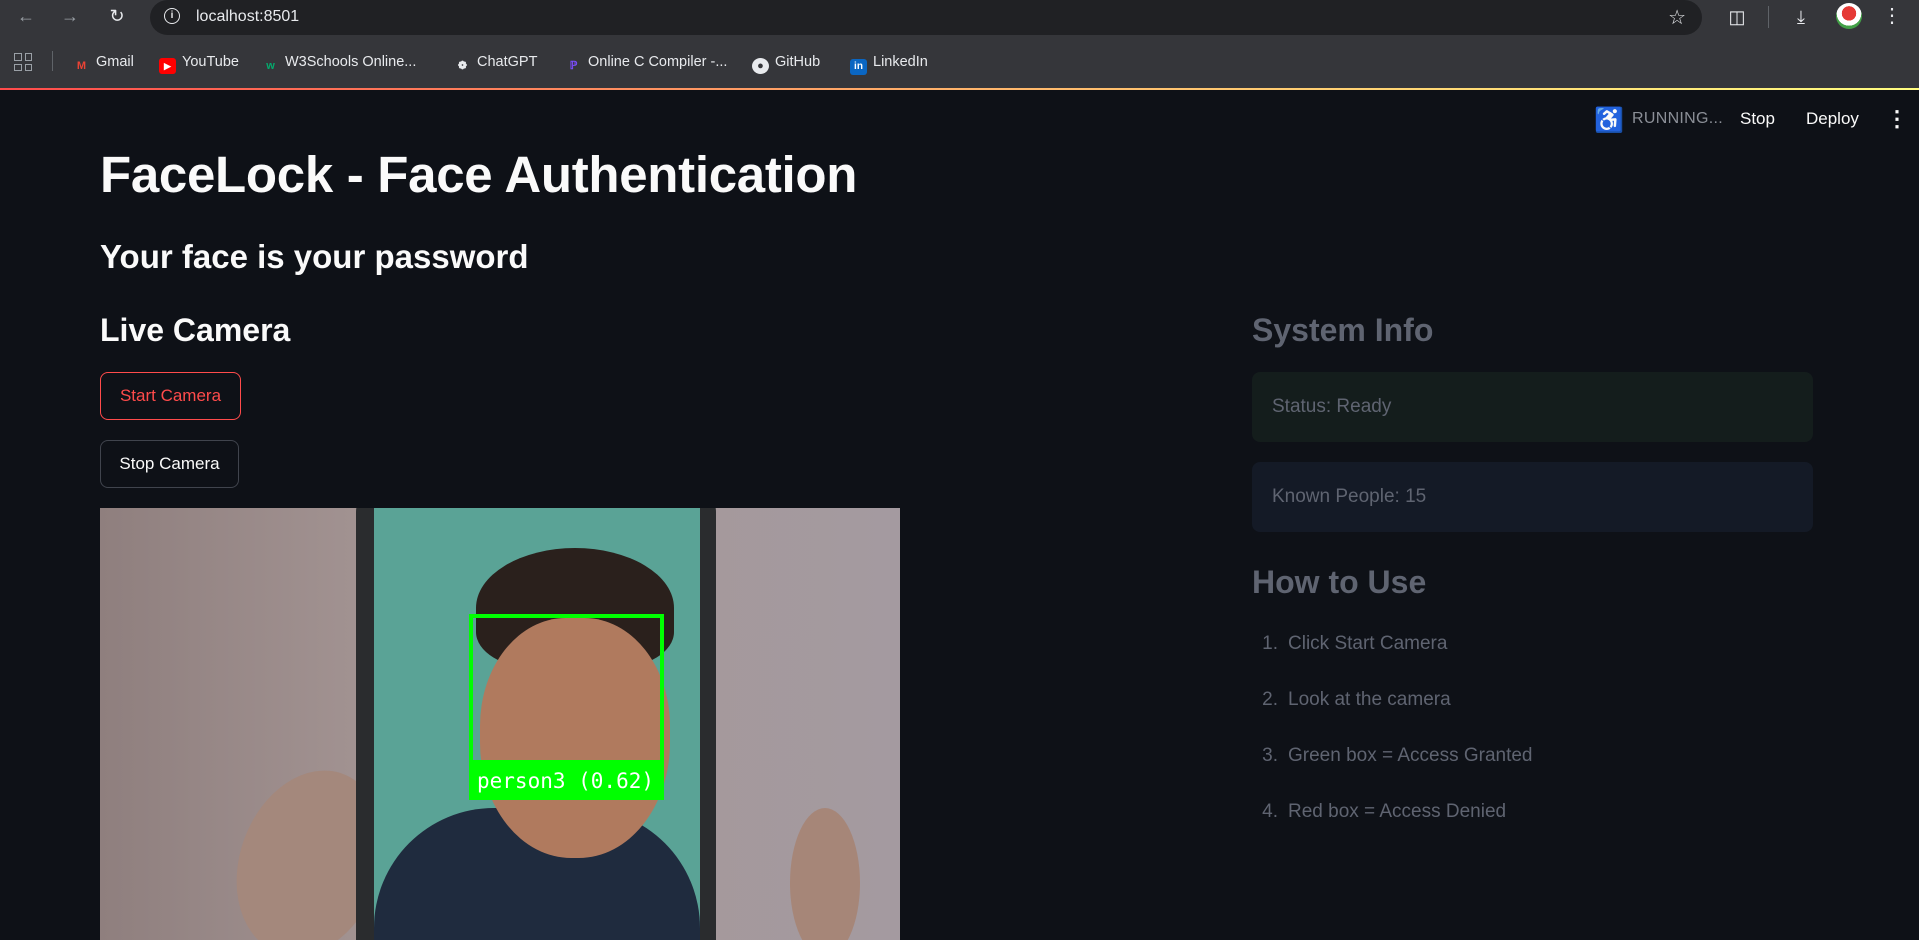 This screenshot has height=940, width=1919. What do you see at coordinates (1609, 120) in the screenshot?
I see `running-icon: ♿` at bounding box center [1609, 120].